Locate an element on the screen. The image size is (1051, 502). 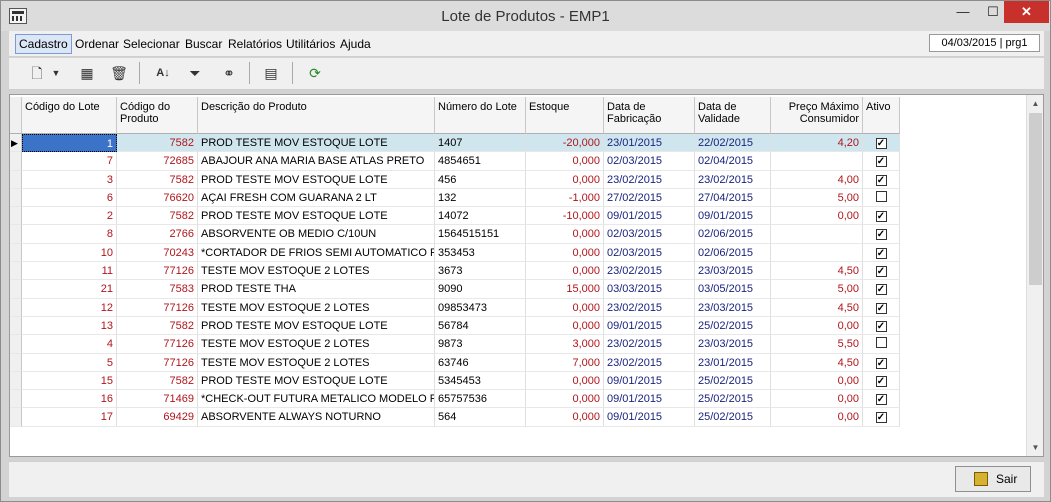
delete-icon: 🗑 is located at coordinates (119, 73).